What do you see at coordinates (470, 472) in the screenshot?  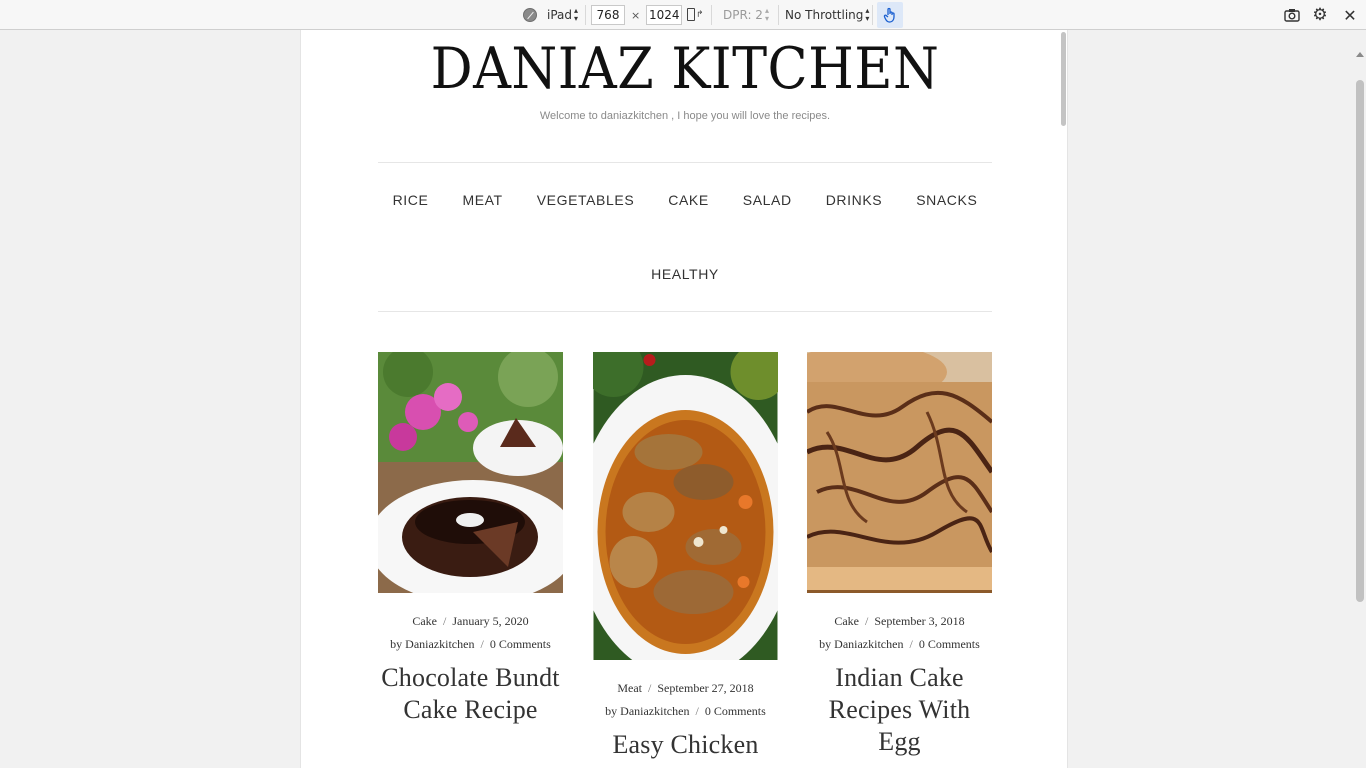 I see `post-thumbnail-chocolate-bundt-cake` at bounding box center [470, 472].